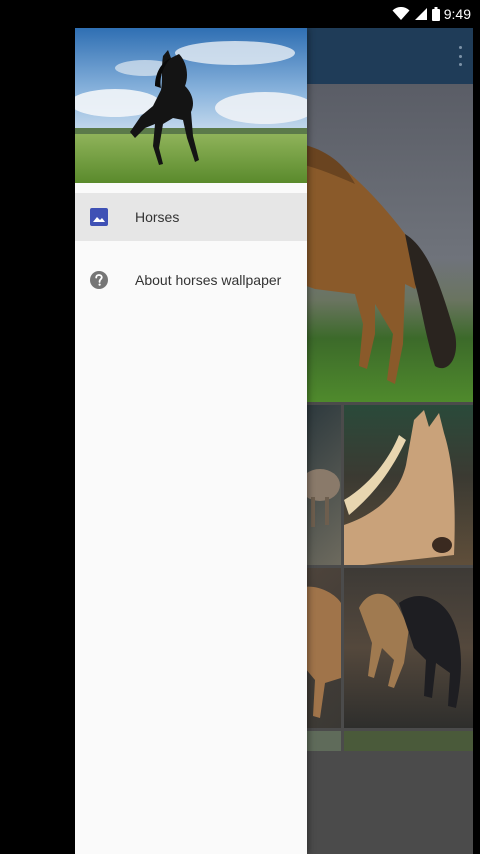  Describe the element at coordinates (421, 14) in the screenshot. I see `signal-icon` at that location.